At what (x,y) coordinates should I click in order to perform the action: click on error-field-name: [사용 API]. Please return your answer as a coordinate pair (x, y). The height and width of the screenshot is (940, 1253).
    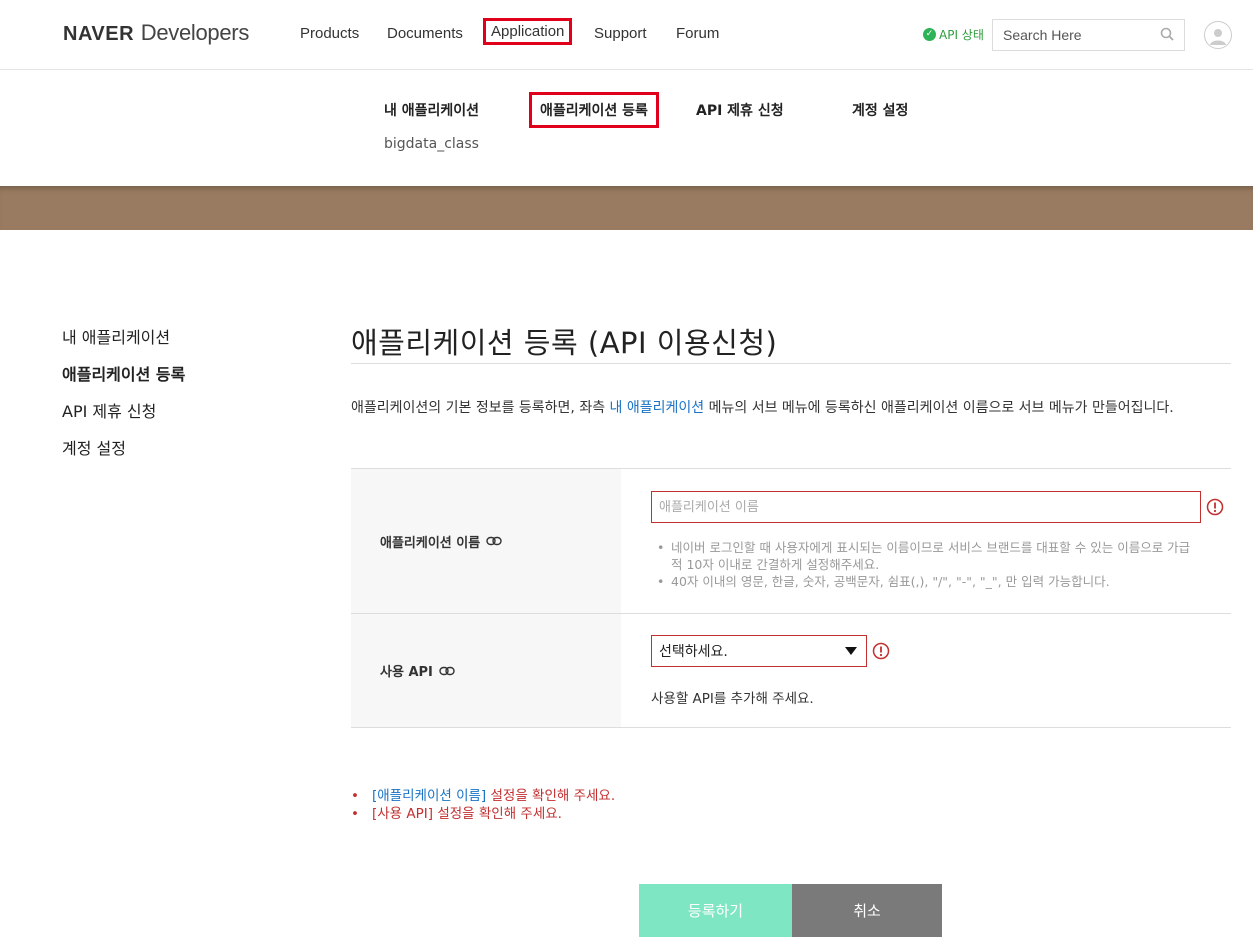
    Looking at the image, I should click on (403, 814).